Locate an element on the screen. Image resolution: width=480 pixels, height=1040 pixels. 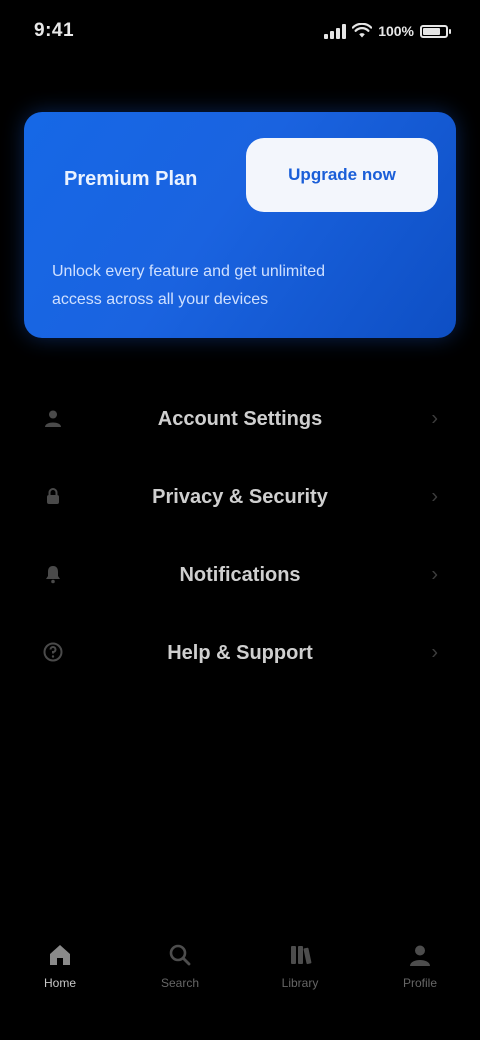
cellular-signal-icon is located at coordinates (335, 31).